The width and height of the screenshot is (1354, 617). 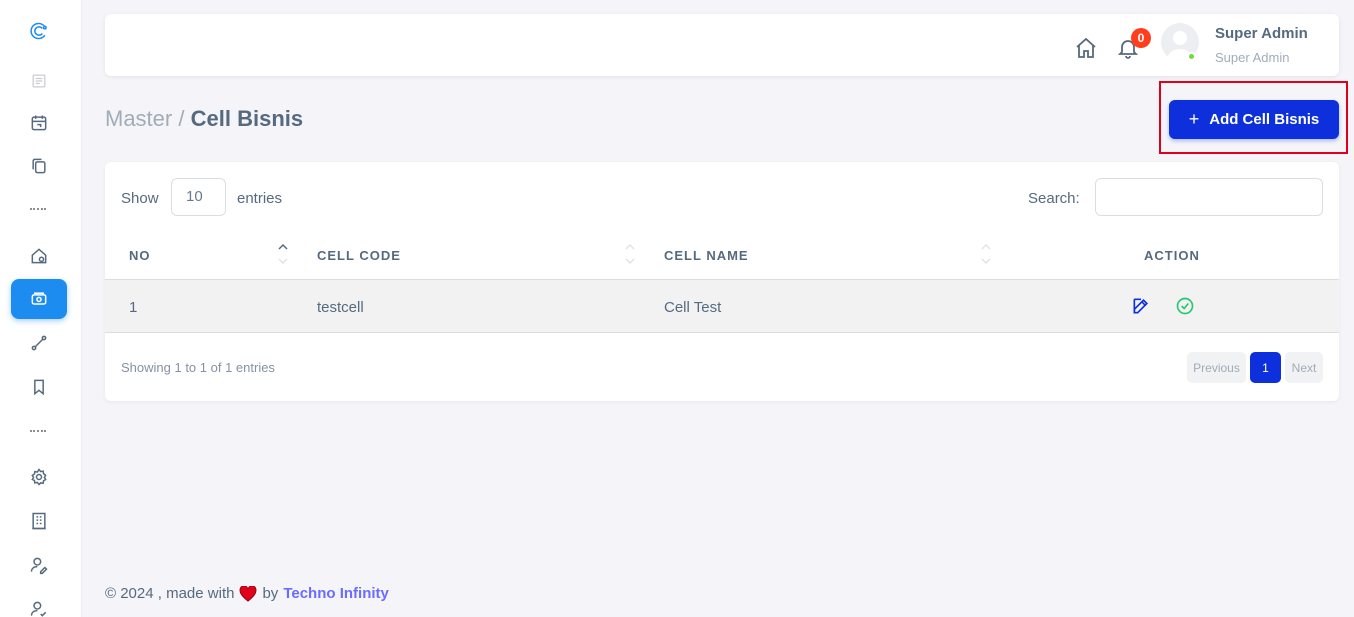 What do you see at coordinates (1172, 255) in the screenshot?
I see `column-header-action: ACTION` at bounding box center [1172, 255].